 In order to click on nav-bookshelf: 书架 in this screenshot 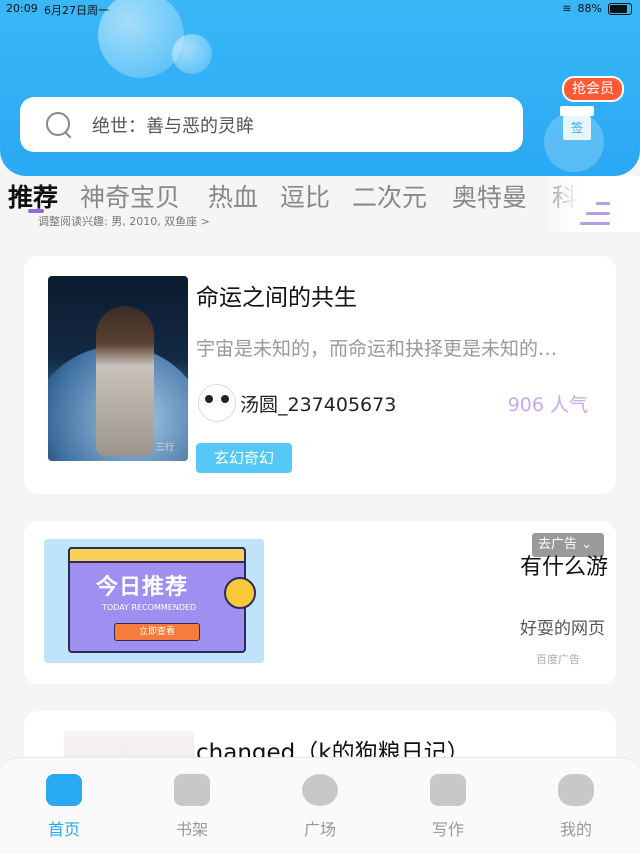, I will do `click(192, 807)`.